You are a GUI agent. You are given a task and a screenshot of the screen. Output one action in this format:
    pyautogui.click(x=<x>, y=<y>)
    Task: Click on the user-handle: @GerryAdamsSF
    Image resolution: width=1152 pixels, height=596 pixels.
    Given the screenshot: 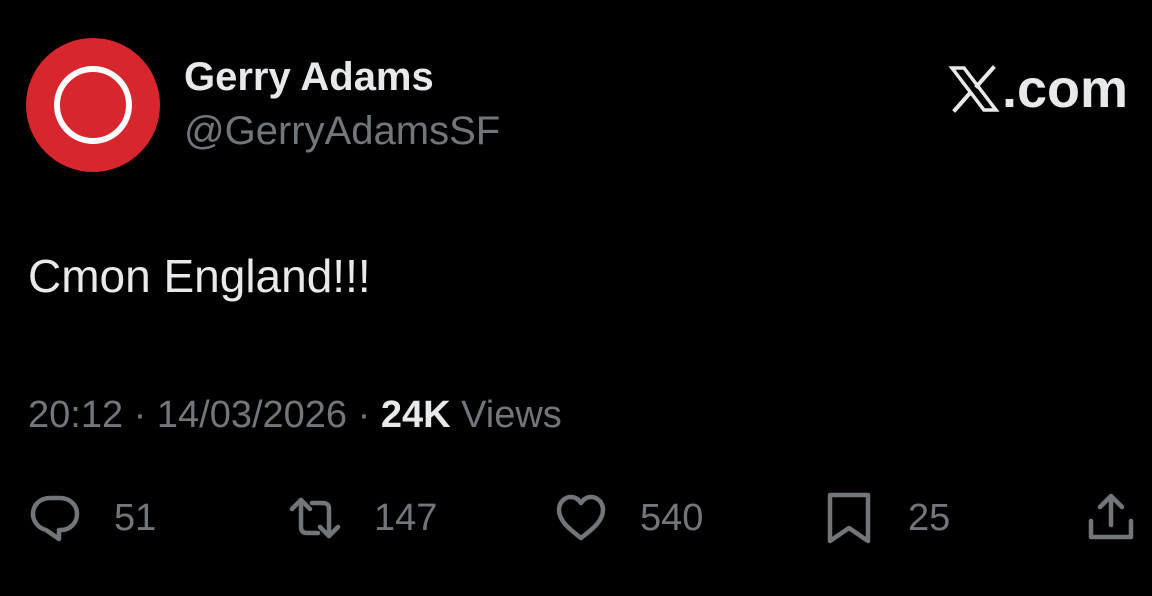 What is the action you would take?
    pyautogui.click(x=342, y=131)
    